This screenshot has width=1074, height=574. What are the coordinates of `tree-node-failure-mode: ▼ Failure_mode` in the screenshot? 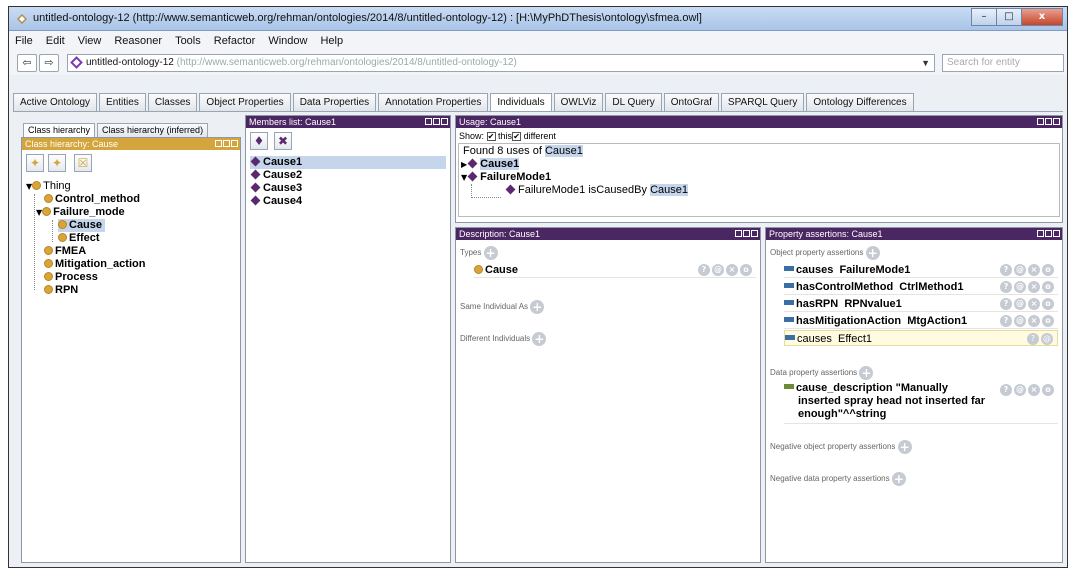 It's located at (80, 212).